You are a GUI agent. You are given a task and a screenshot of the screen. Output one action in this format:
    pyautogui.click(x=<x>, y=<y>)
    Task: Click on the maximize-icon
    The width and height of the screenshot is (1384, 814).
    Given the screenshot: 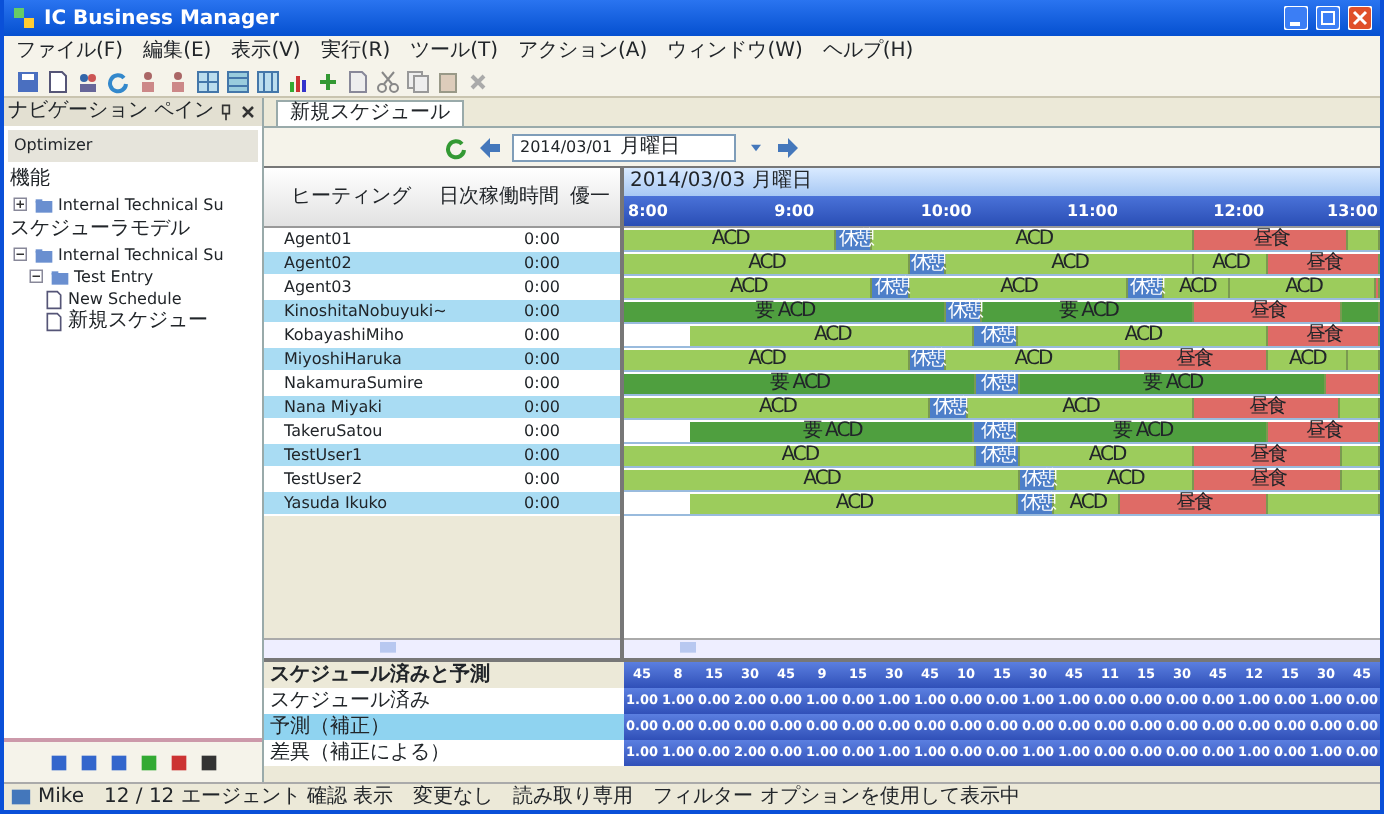 What is the action you would take?
    pyautogui.click(x=1328, y=18)
    